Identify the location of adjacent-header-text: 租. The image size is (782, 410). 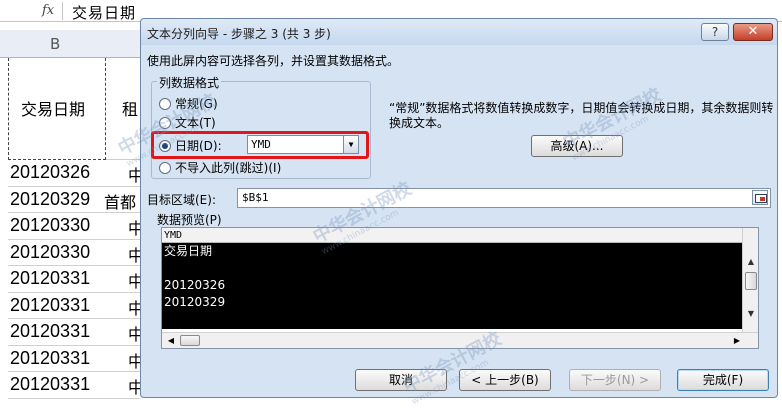
(130, 109).